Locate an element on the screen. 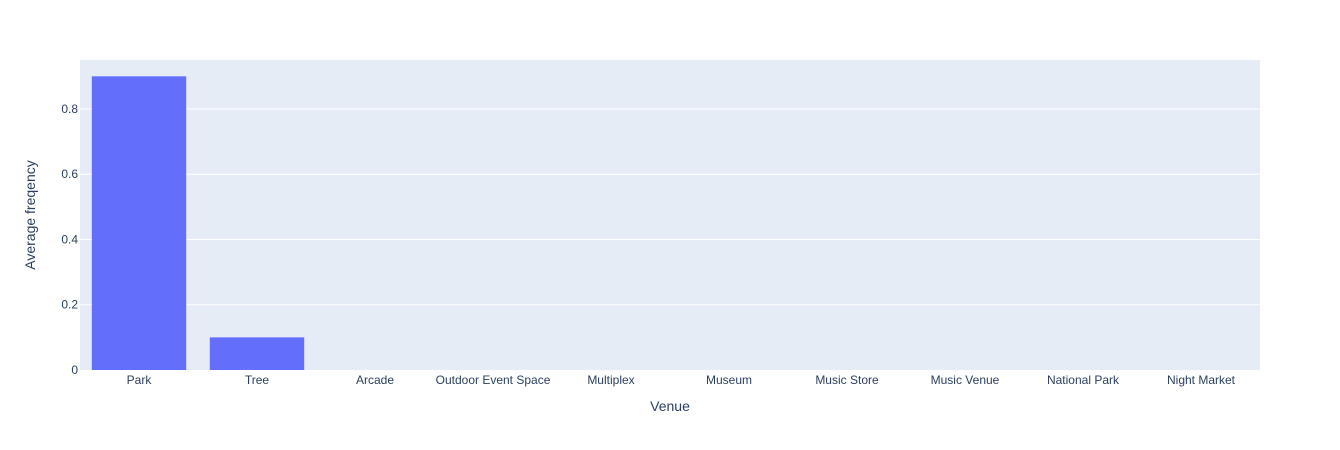  x-tick-label: Music Store is located at coordinates (847, 380).